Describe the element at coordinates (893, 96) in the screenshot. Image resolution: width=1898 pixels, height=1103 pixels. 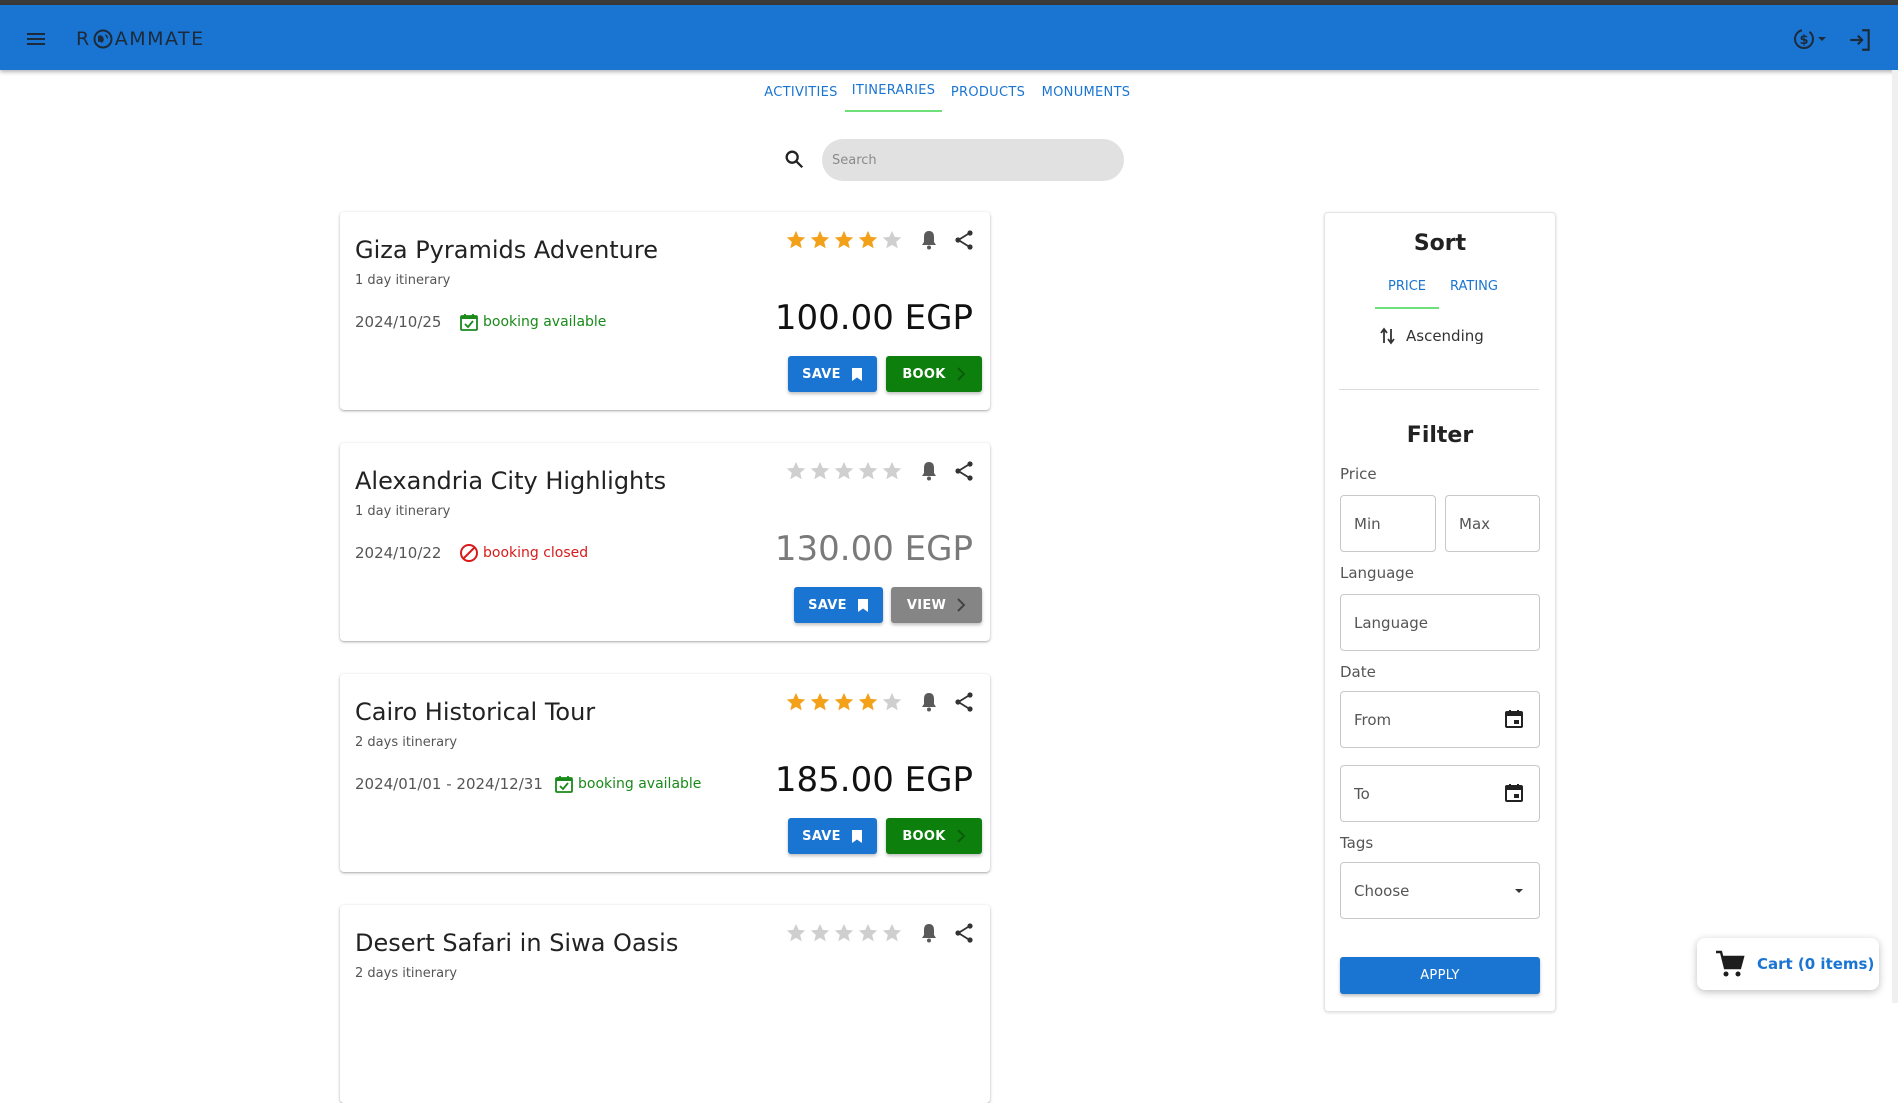
I see `tab-itineraries: ITINERARIES` at that location.